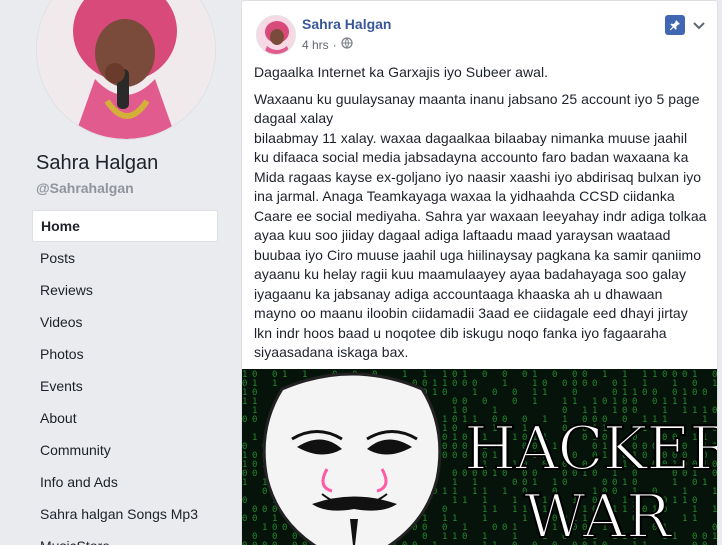 The height and width of the screenshot is (545, 722). I want to click on profile-photo-illustration, so click(126, 69).